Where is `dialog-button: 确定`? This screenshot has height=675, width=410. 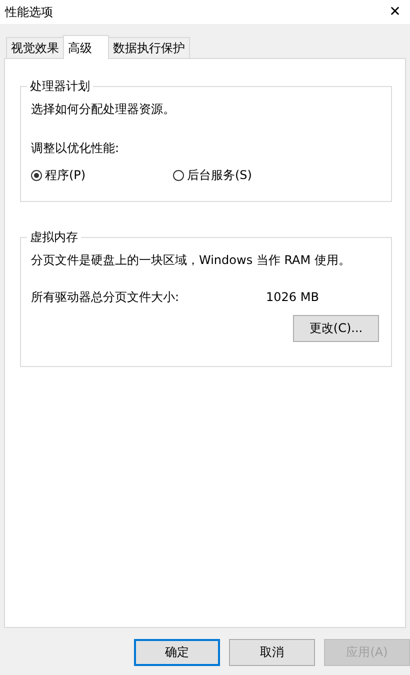
dialog-button: 确定 is located at coordinates (177, 652).